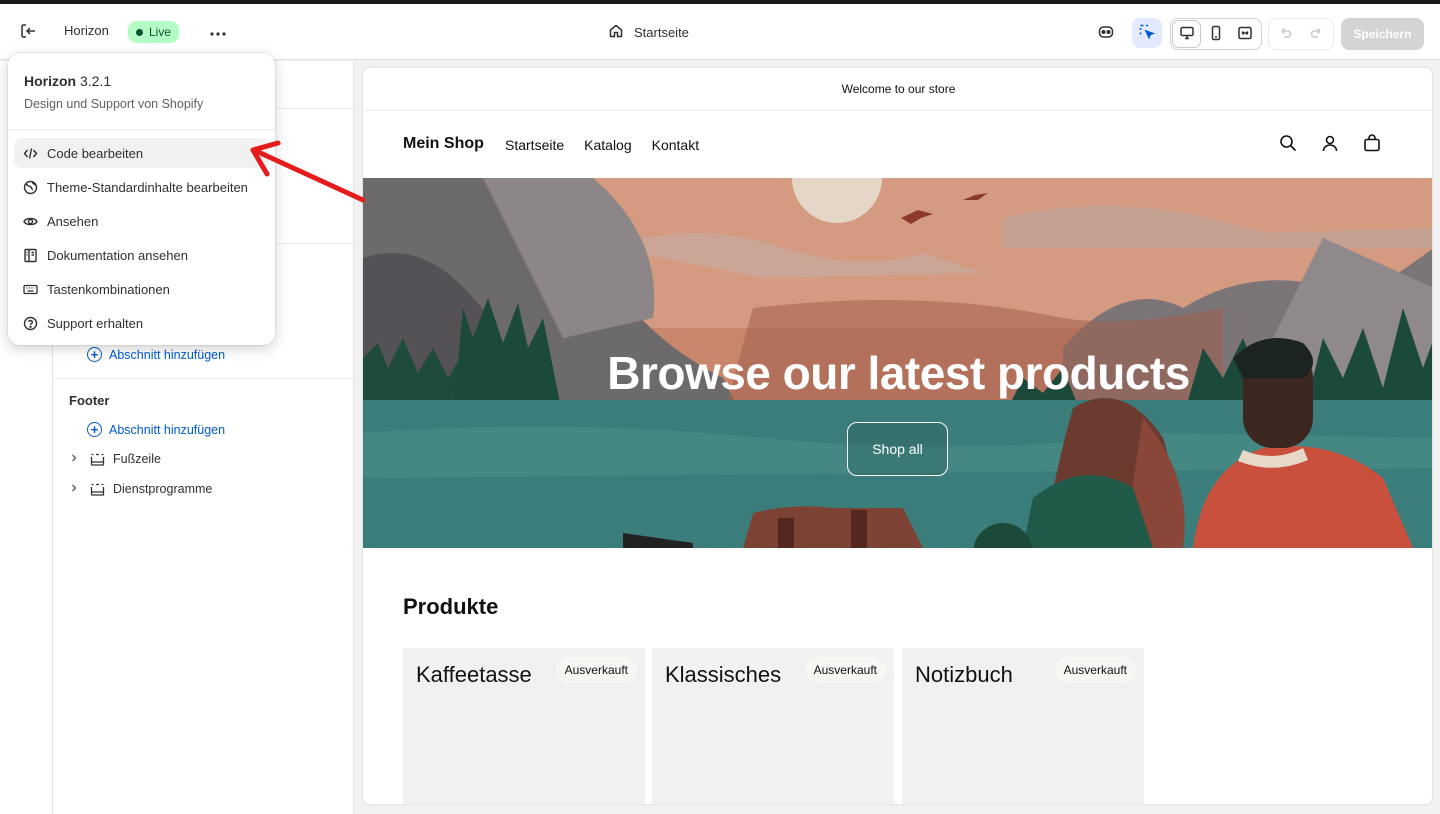 Image resolution: width=1440 pixels, height=814 pixels. I want to click on footer-add-section-button: + Abschnitt hinzufügen, so click(156, 429).